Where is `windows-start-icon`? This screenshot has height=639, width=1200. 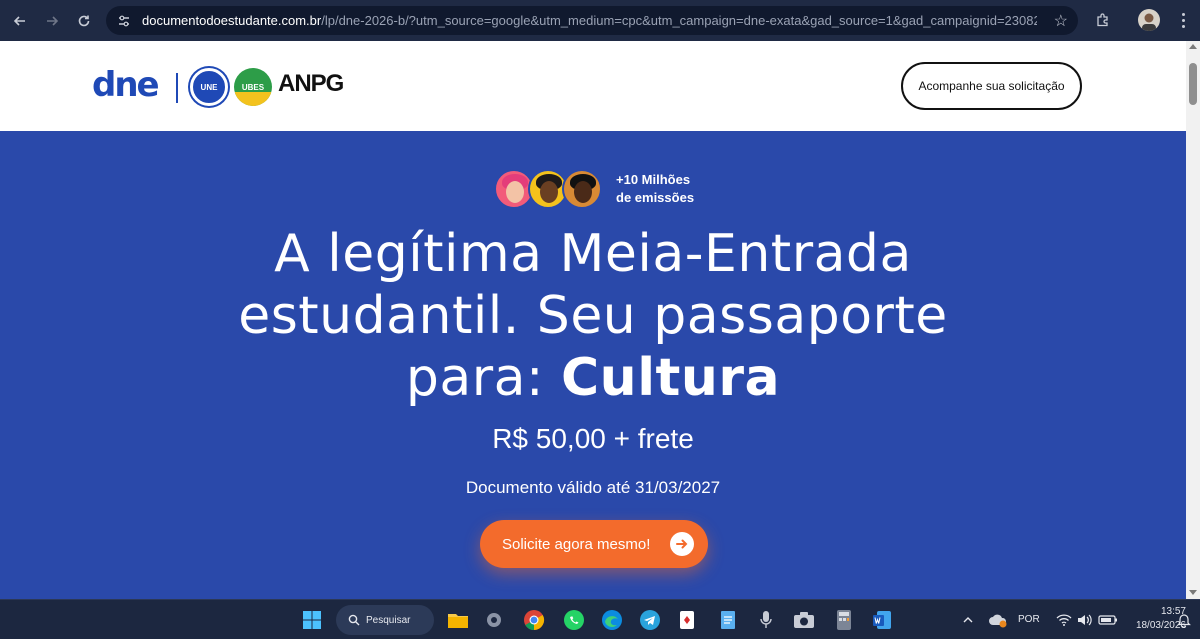
windows-start-icon is located at coordinates (312, 620).